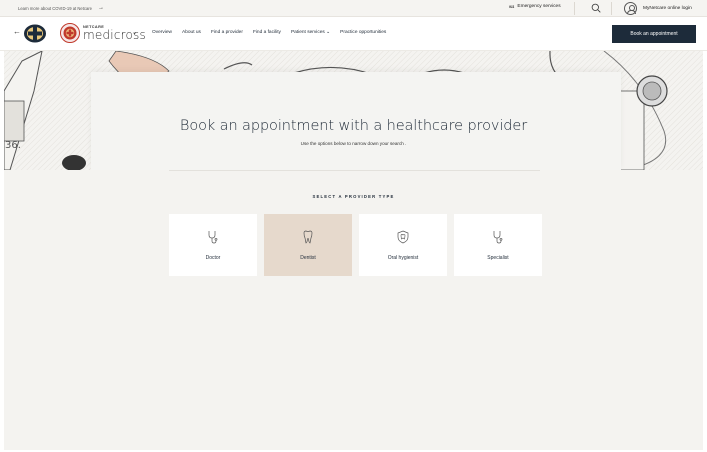  Describe the element at coordinates (353, 196) in the screenshot. I see `section-label: SELECT A PROVIDER TYPE` at that location.